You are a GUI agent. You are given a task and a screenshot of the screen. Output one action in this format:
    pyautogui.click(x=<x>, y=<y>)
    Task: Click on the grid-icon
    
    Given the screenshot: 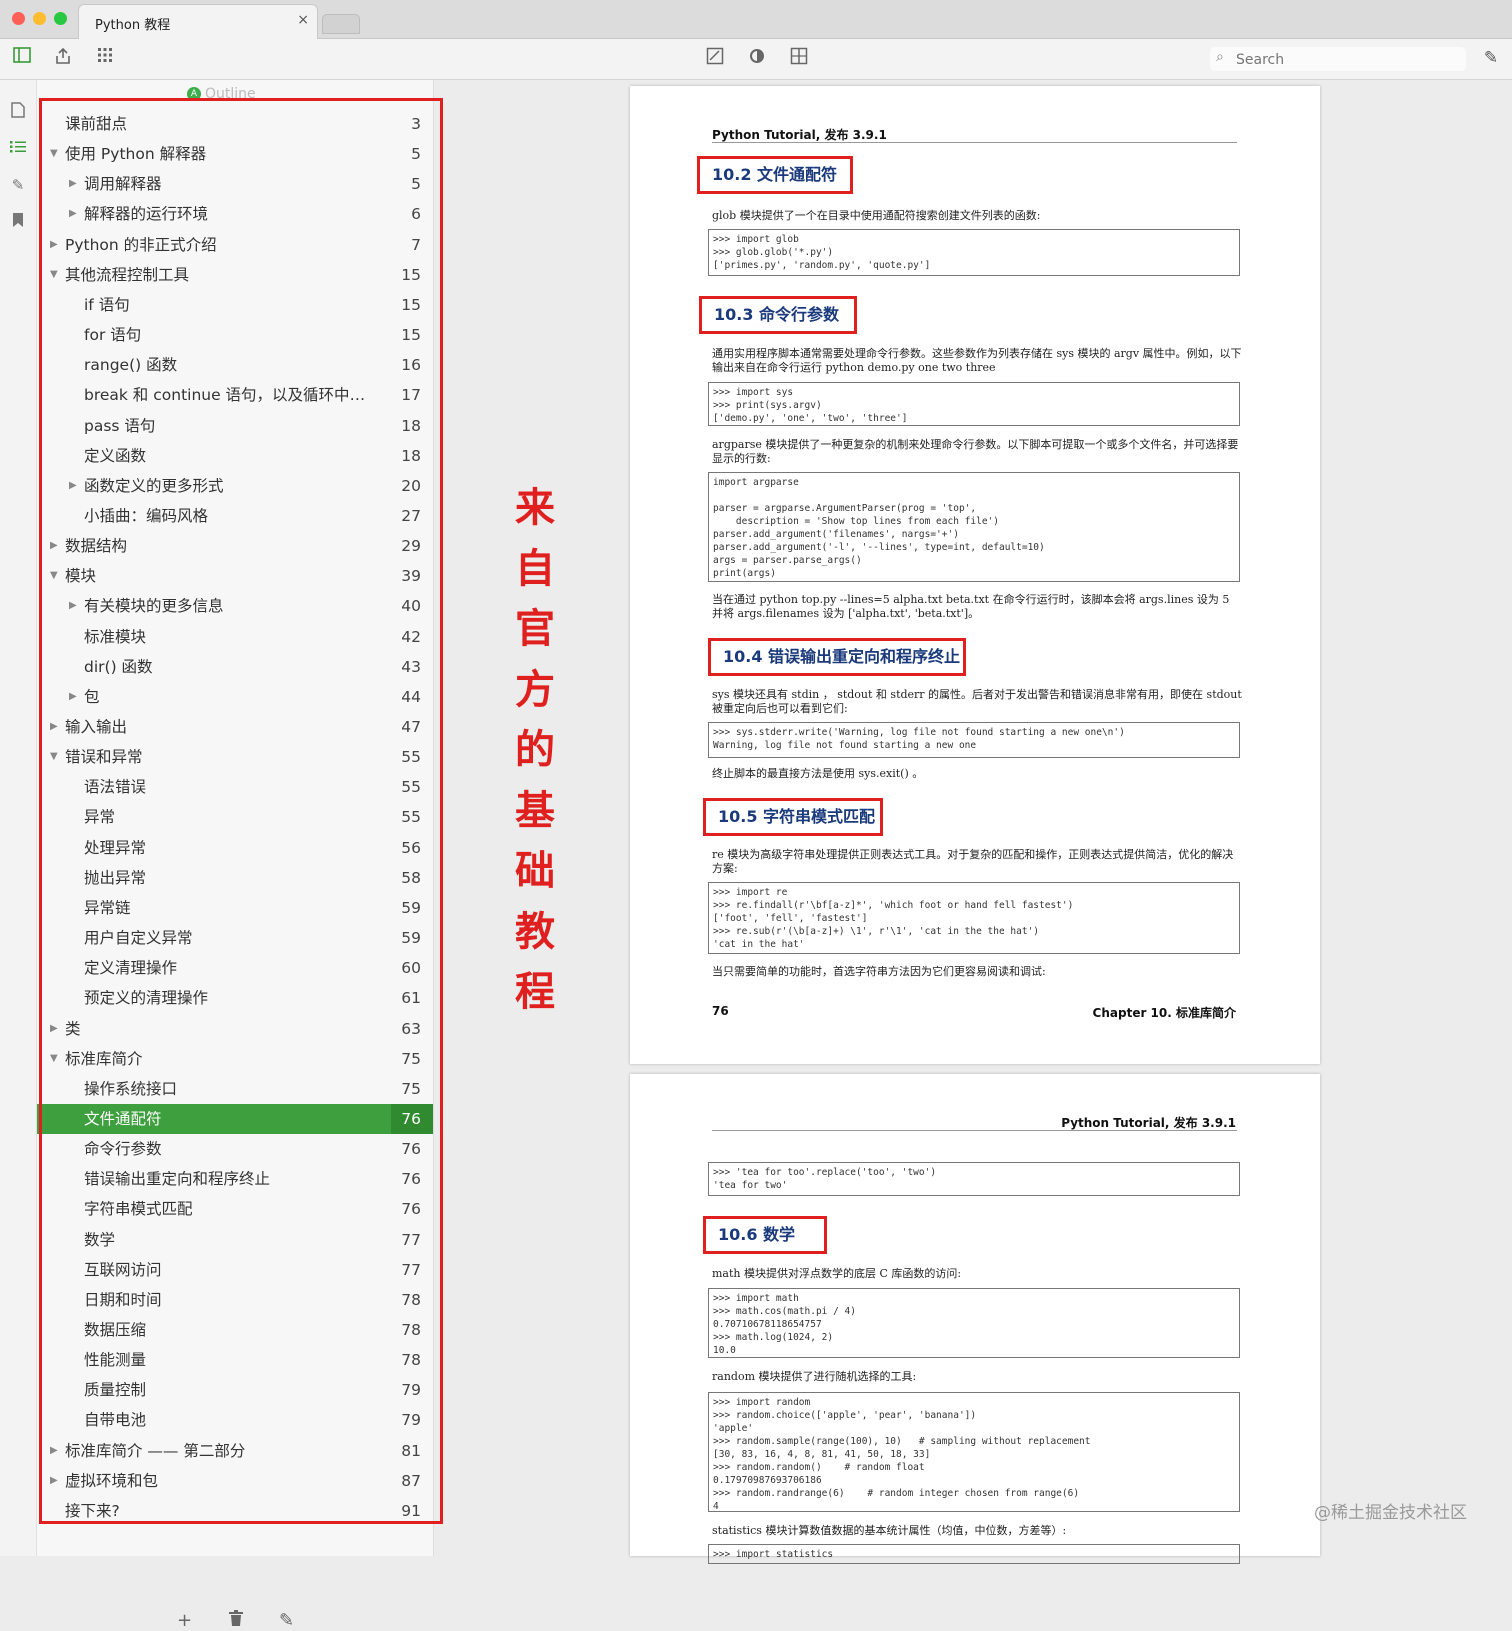 What is the action you would take?
    pyautogui.click(x=105, y=58)
    